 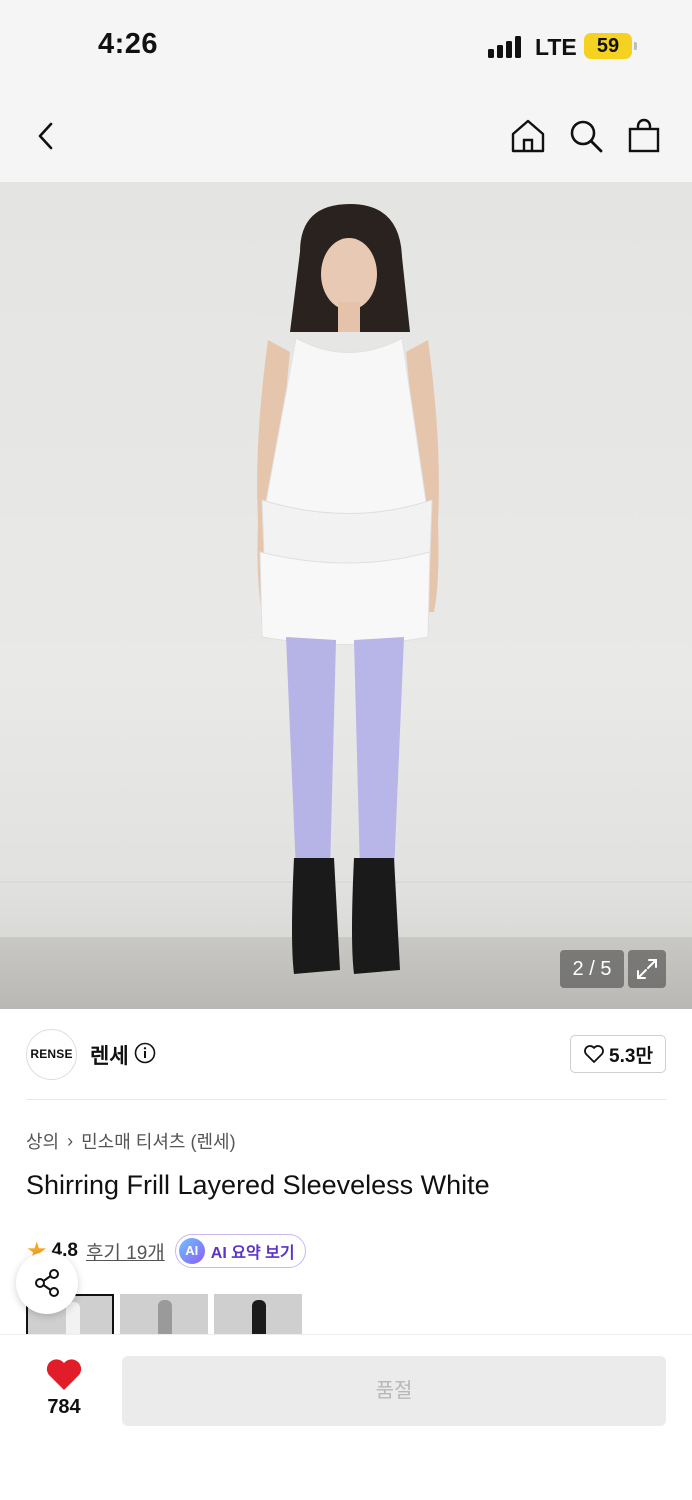 I want to click on breadcrumb: 상의 › 민소매 티셔츠 (렌세), so click(x=131, y=1141).